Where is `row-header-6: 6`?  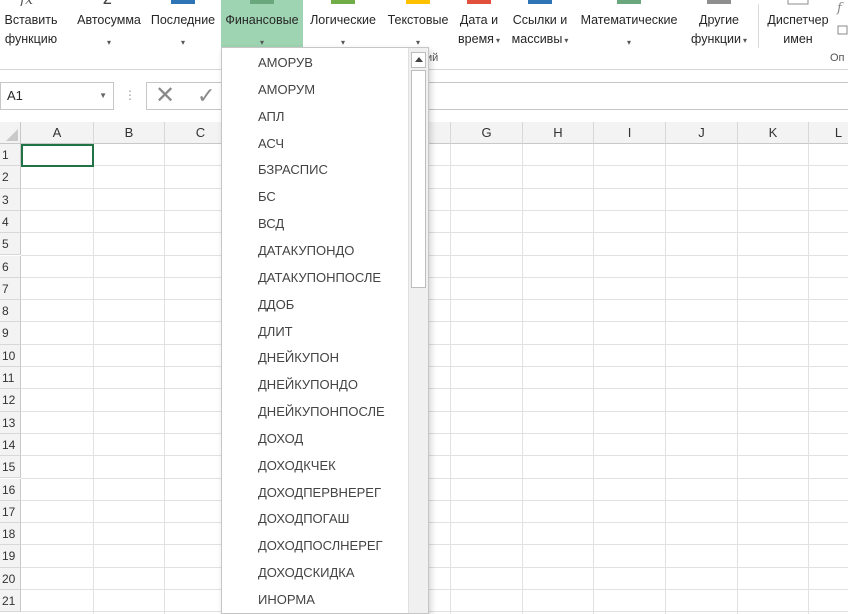
row-header-6: 6 is located at coordinates (10, 266).